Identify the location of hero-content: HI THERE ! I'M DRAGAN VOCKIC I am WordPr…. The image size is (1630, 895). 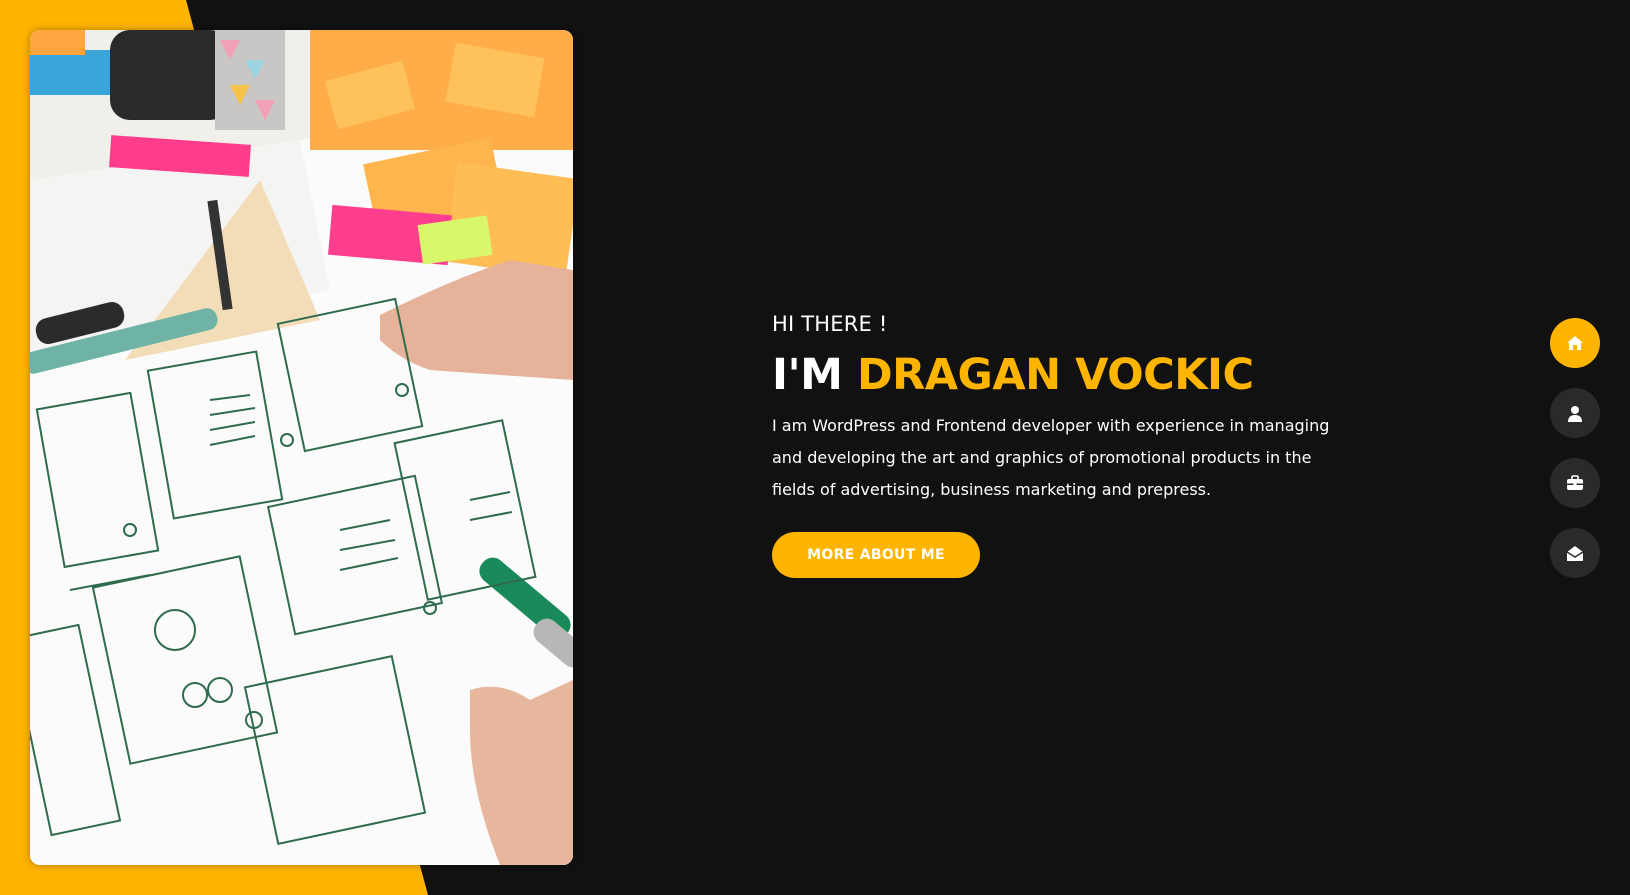
(1062, 445).